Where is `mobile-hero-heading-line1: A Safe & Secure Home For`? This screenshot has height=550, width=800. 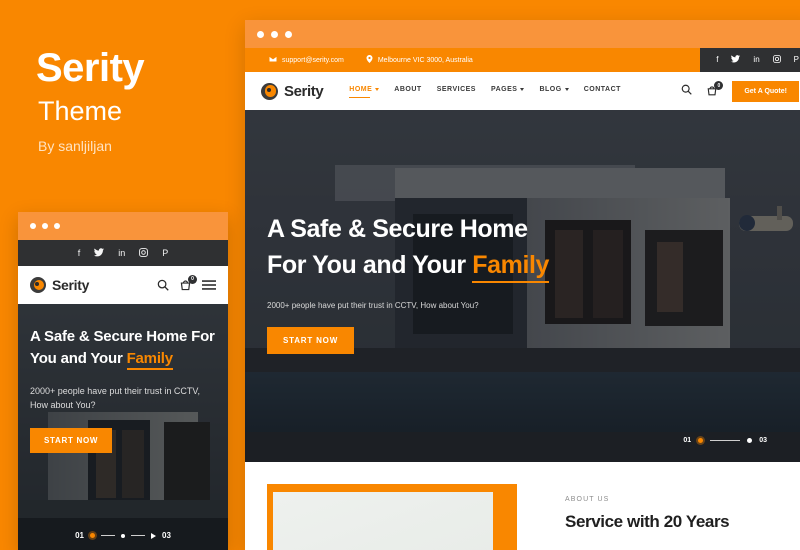 mobile-hero-heading-line1: A Safe & Secure Home For is located at coordinates (122, 336).